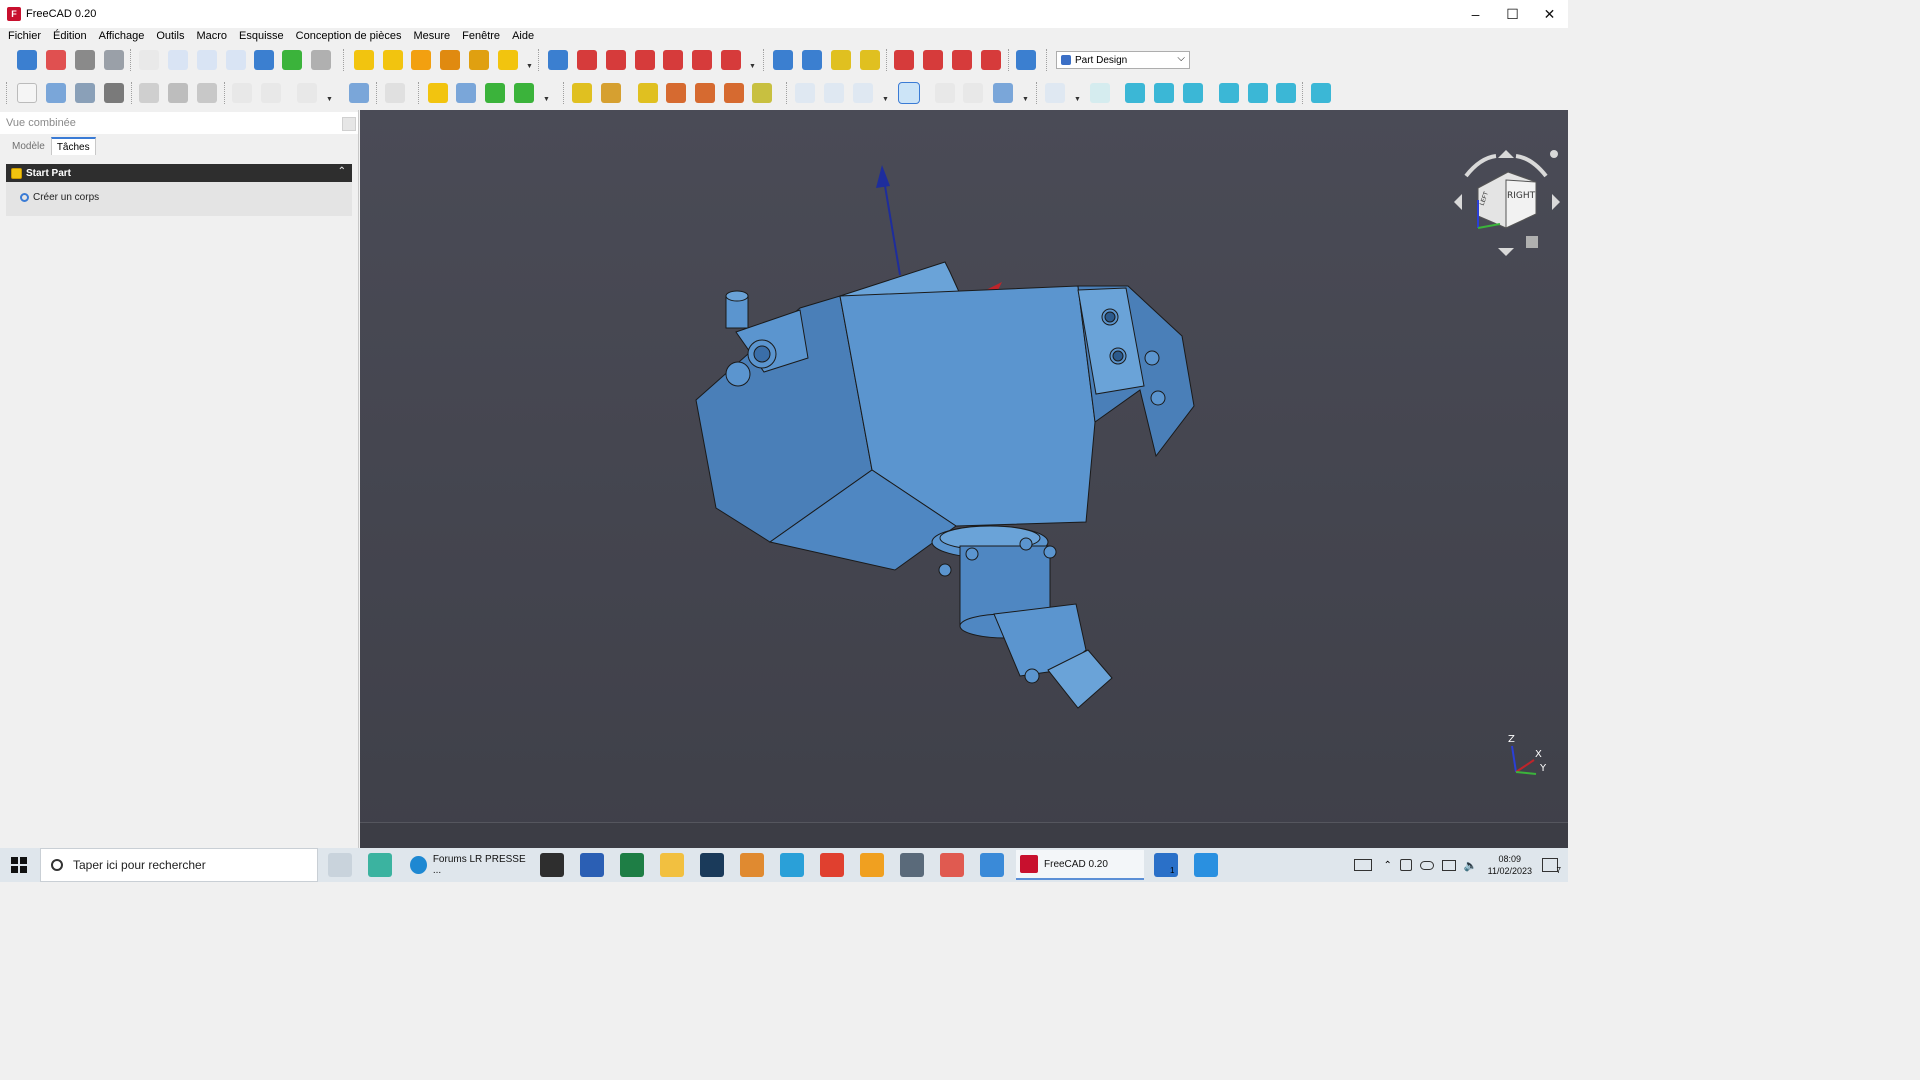  I want to click on subtractive-loft-icon, so click(645, 60).